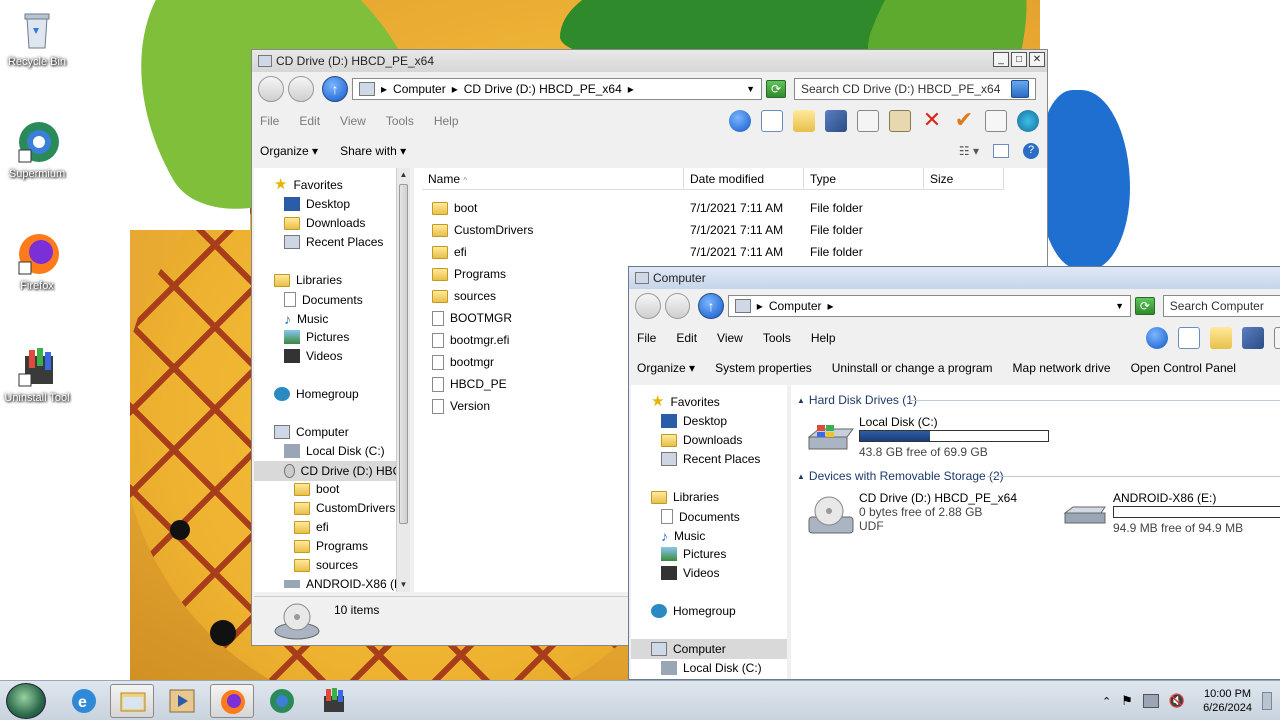  Describe the element at coordinates (722, 230) in the screenshot. I see `file-row: CustomDrivers 7/1/2021 7:11 AM File folder` at that location.